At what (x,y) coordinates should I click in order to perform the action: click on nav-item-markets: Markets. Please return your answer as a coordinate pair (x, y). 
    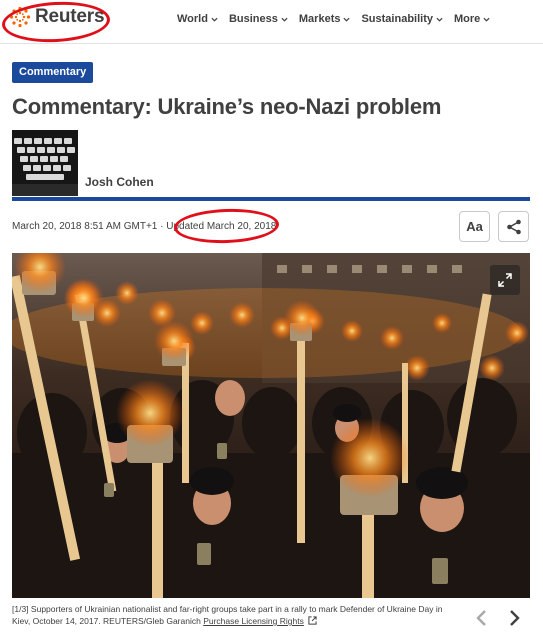
    Looking at the image, I should click on (325, 19).